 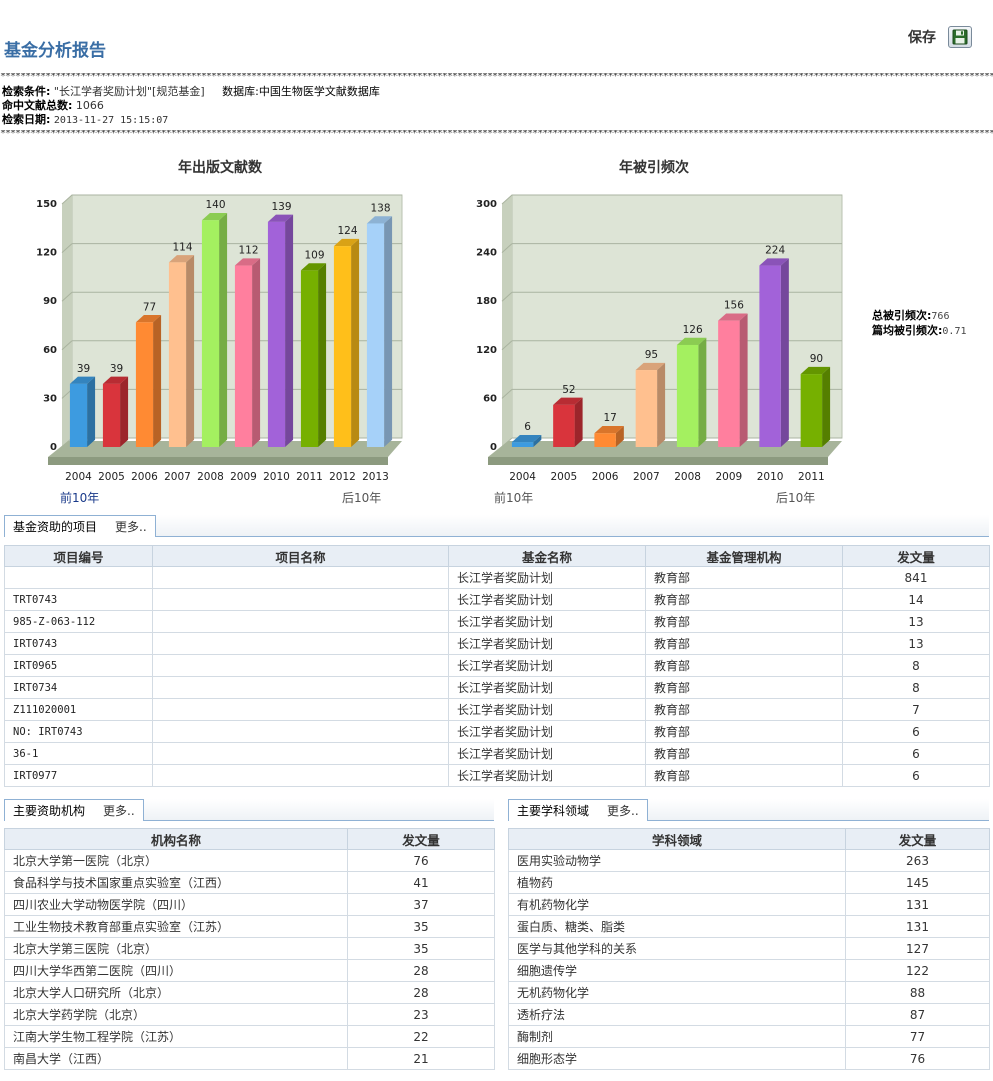 I want to click on table-cell: 医学与其他学科的关系, so click(x=677, y=948).